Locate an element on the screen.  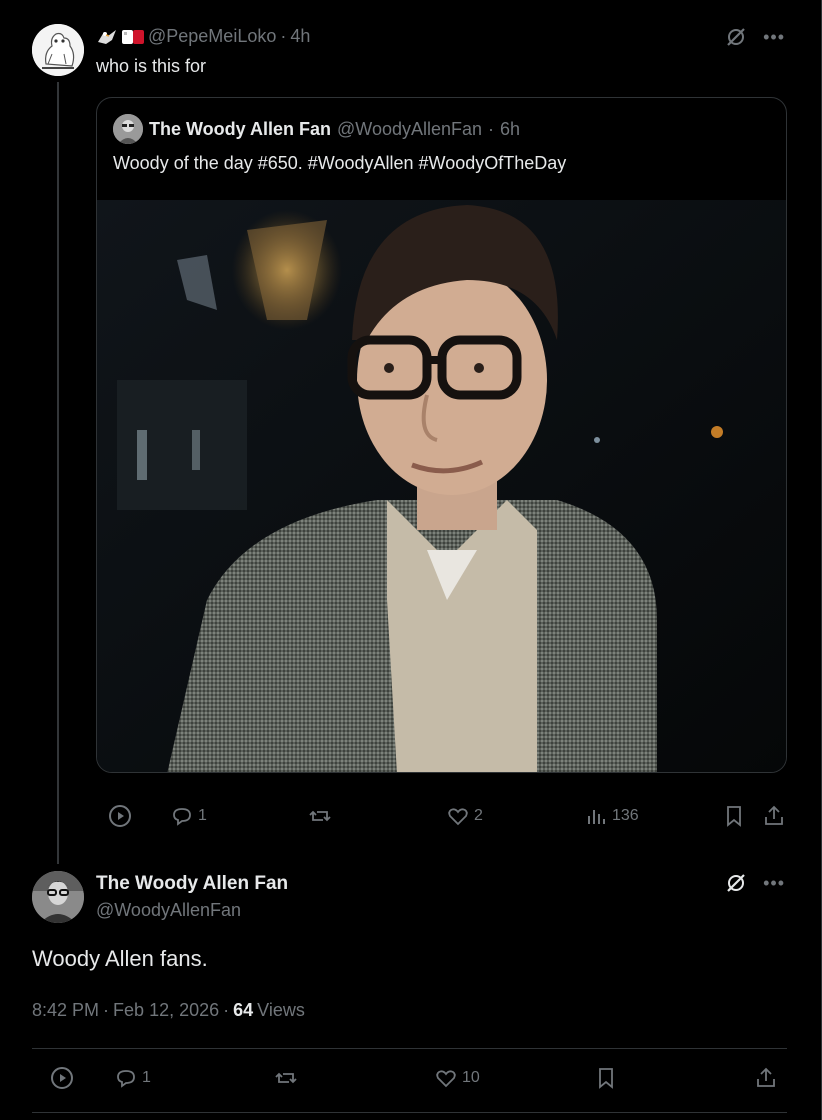
main-tweet-avatar is located at coordinates (58, 897).